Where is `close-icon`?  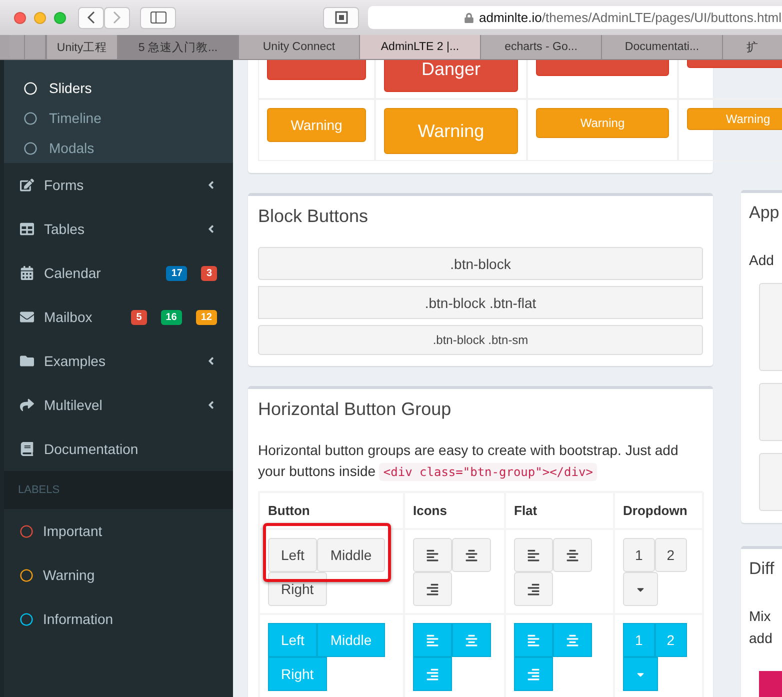
close-icon is located at coordinates (20, 18).